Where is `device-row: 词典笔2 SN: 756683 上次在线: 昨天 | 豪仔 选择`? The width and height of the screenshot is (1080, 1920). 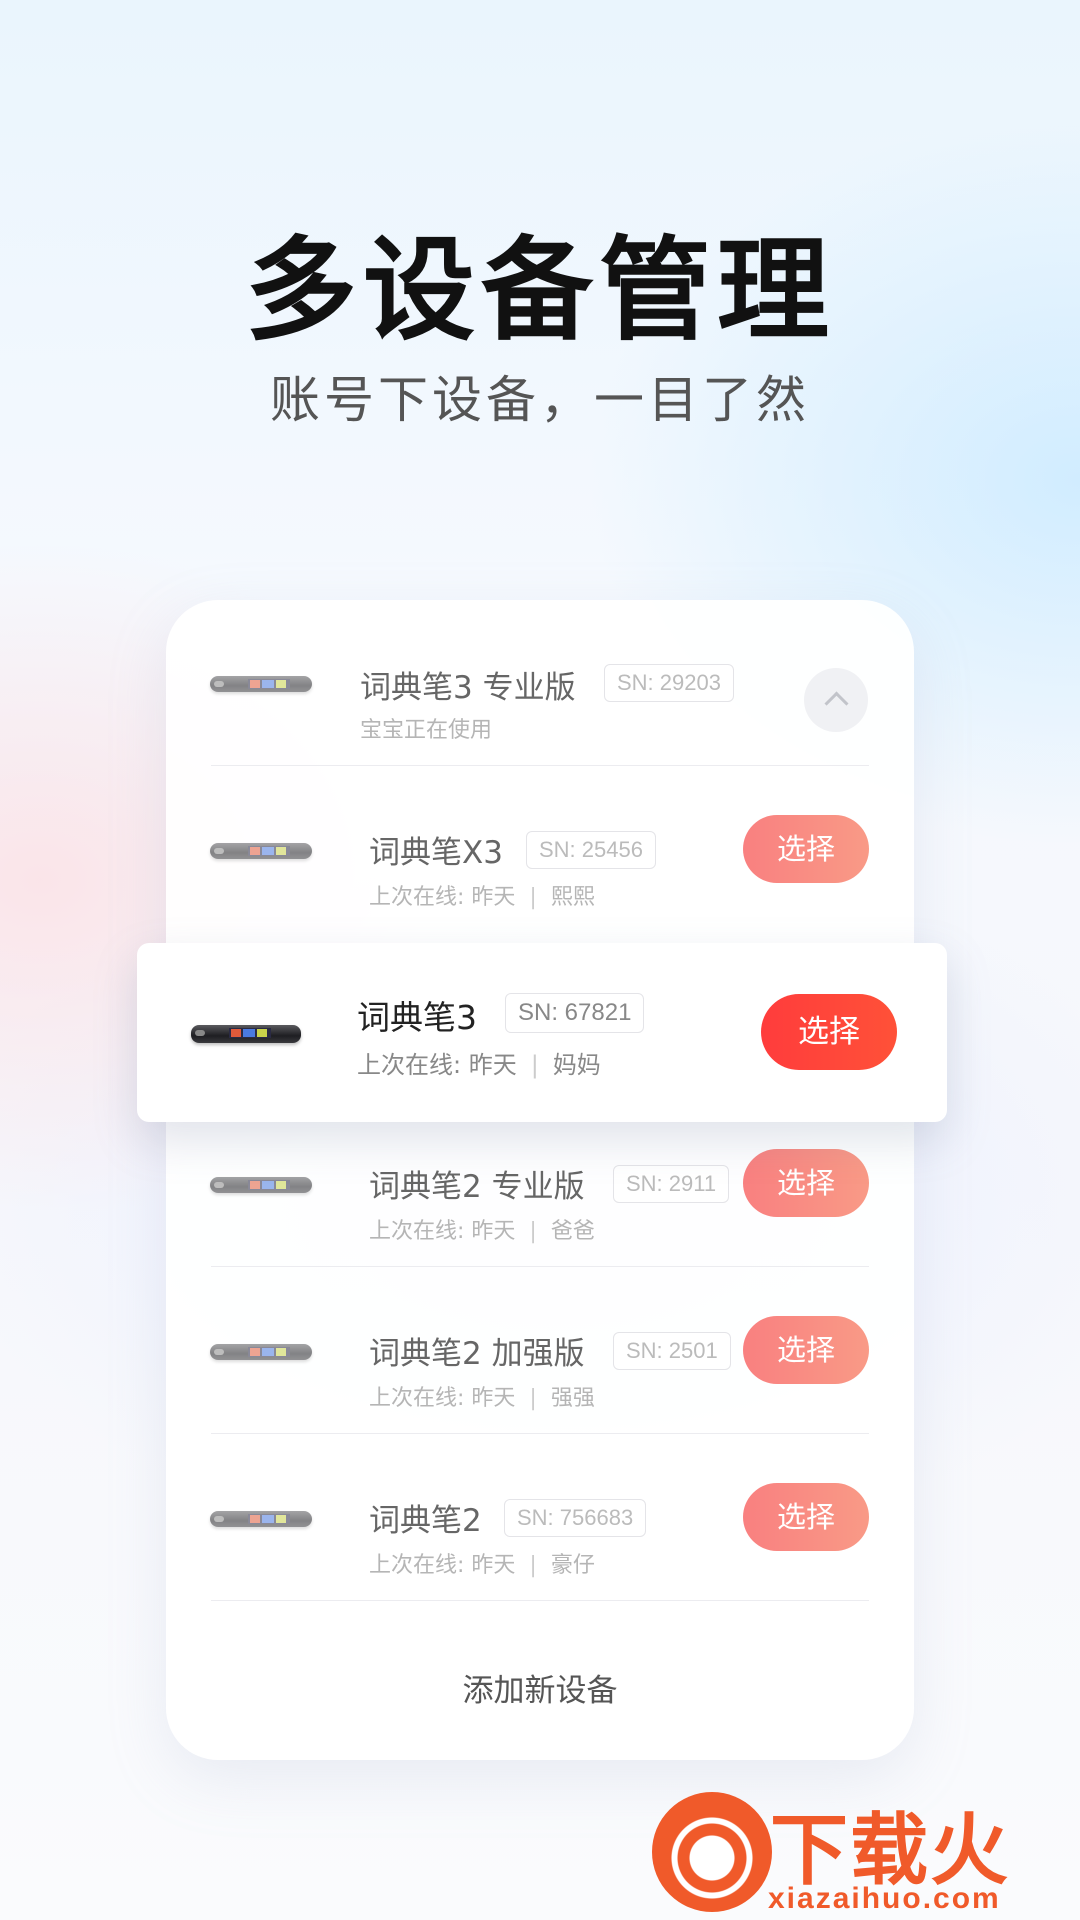
device-row: 词典笔2 SN: 756683 上次在线: 昨天 | 豪仔 选择 is located at coordinates (540, 1518).